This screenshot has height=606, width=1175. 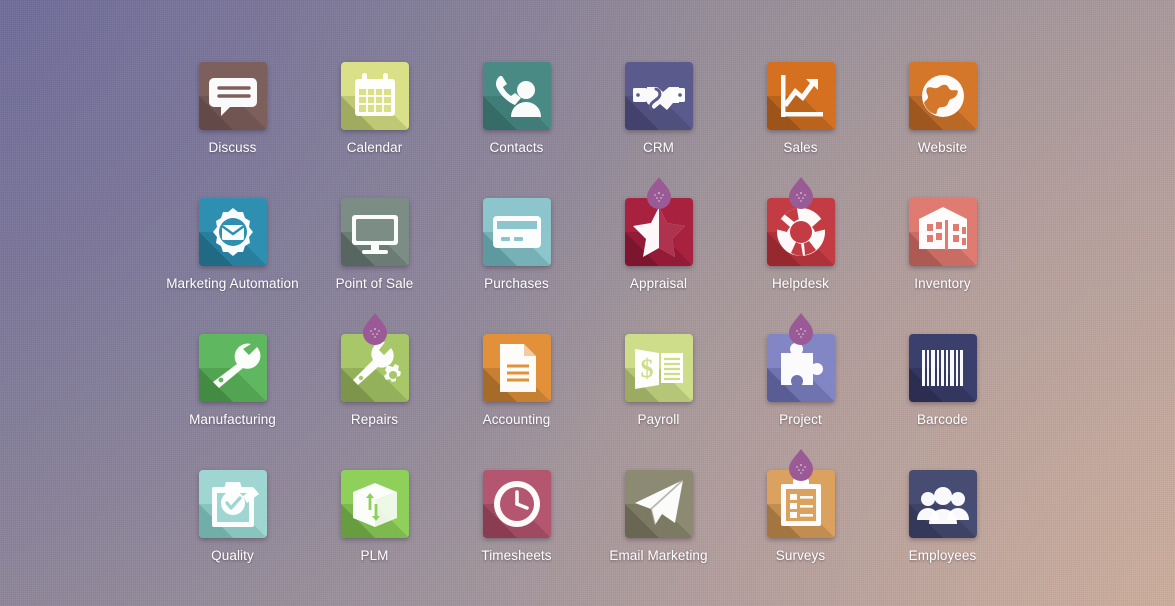 I want to click on app-tile-barcode: Barcode, so click(x=943, y=393).